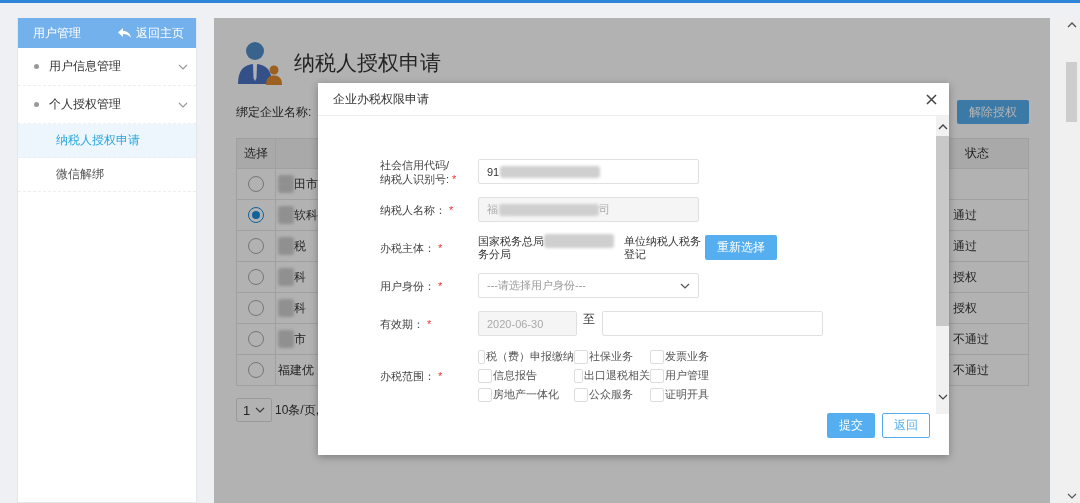  I want to click on input-field: 91, so click(588, 171).